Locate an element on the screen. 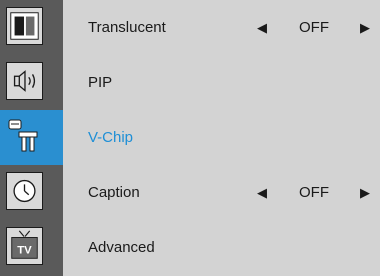 The height and width of the screenshot is (276, 380). category-setup is located at coordinates (31, 137).